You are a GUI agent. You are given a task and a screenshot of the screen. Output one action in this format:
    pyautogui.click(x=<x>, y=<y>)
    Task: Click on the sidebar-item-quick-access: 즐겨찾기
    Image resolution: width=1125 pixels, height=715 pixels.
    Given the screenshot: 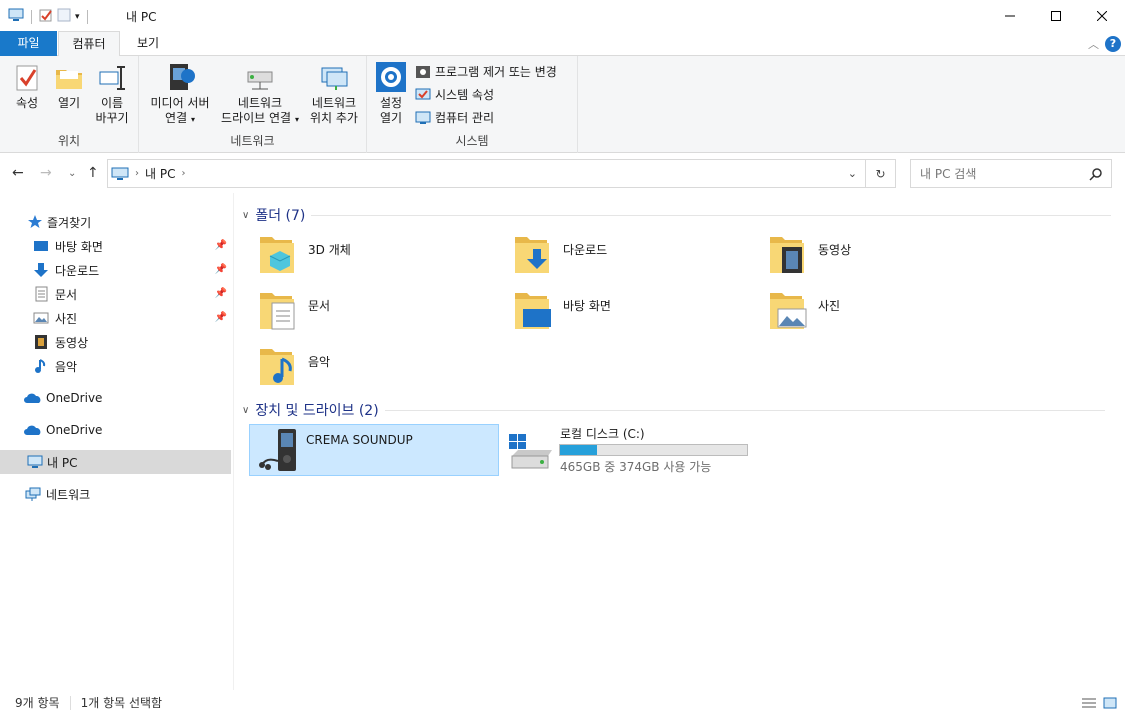 What is the action you would take?
    pyautogui.click(x=115, y=222)
    